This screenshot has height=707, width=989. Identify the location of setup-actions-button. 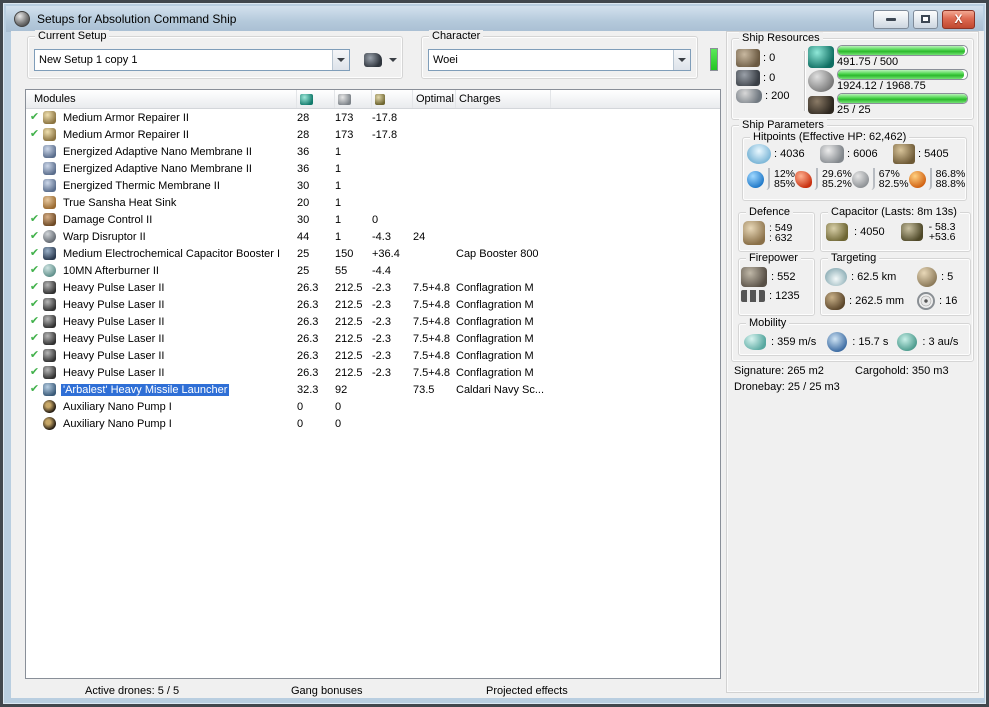
(380, 60).